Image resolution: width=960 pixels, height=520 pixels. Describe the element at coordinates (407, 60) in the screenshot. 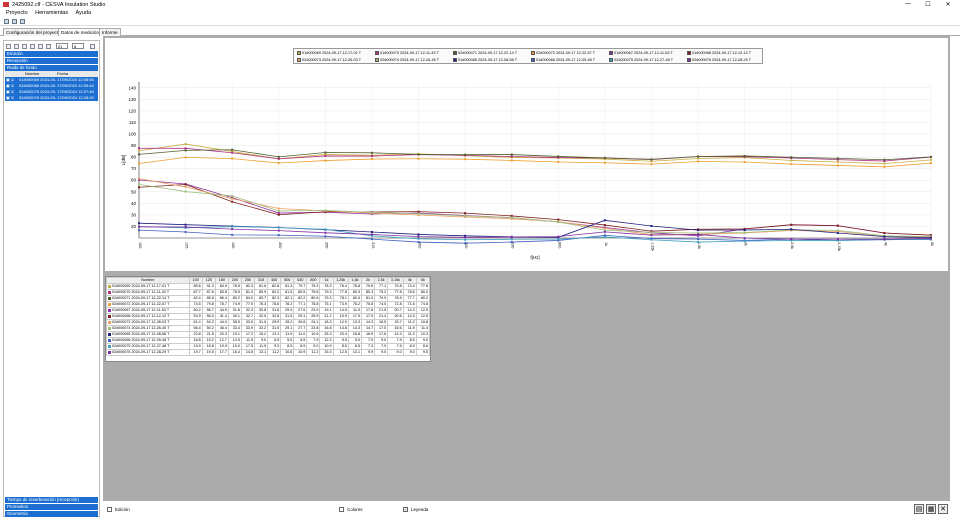

I see `legend-entry: 02#000074 2024-09-17 12-26-45 T` at that location.